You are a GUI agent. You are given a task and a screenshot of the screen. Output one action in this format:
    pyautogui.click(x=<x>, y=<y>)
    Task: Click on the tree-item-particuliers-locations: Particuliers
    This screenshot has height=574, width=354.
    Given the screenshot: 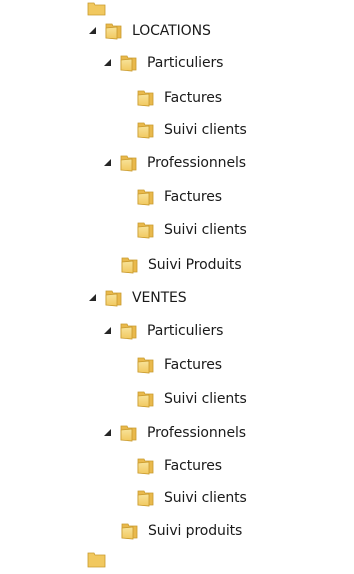 What is the action you would take?
    pyautogui.click(x=163, y=63)
    